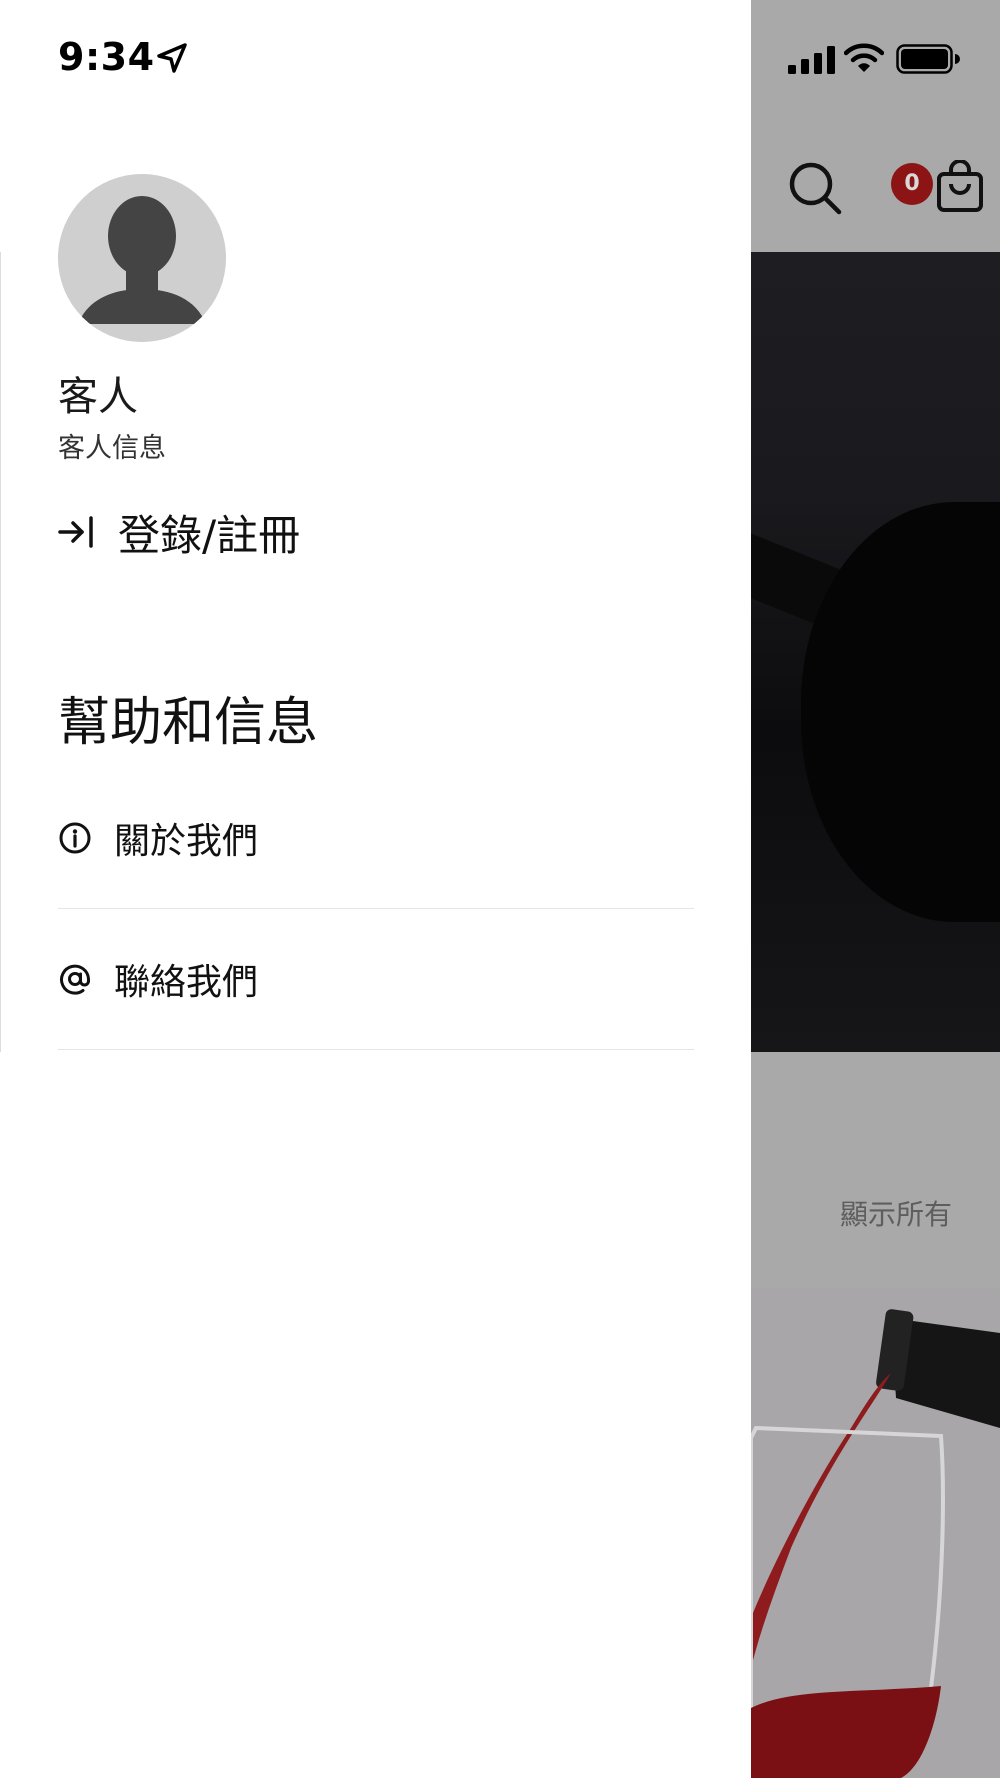 The image size is (1000, 1778). I want to click on default-avatar-icon, so click(142, 258).